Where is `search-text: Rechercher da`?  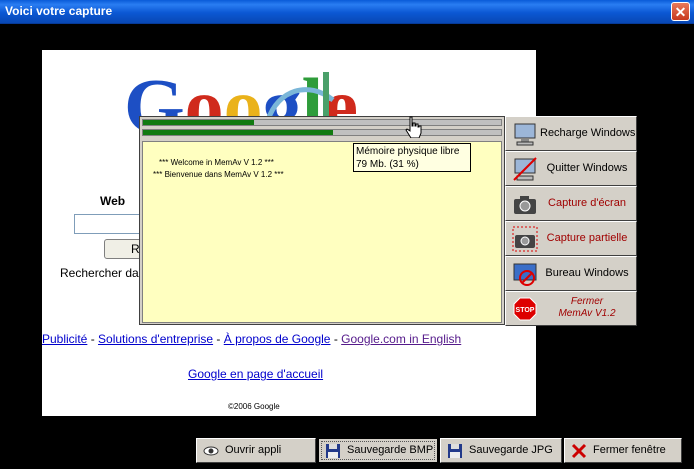 search-text: Rechercher da is located at coordinates (99, 273).